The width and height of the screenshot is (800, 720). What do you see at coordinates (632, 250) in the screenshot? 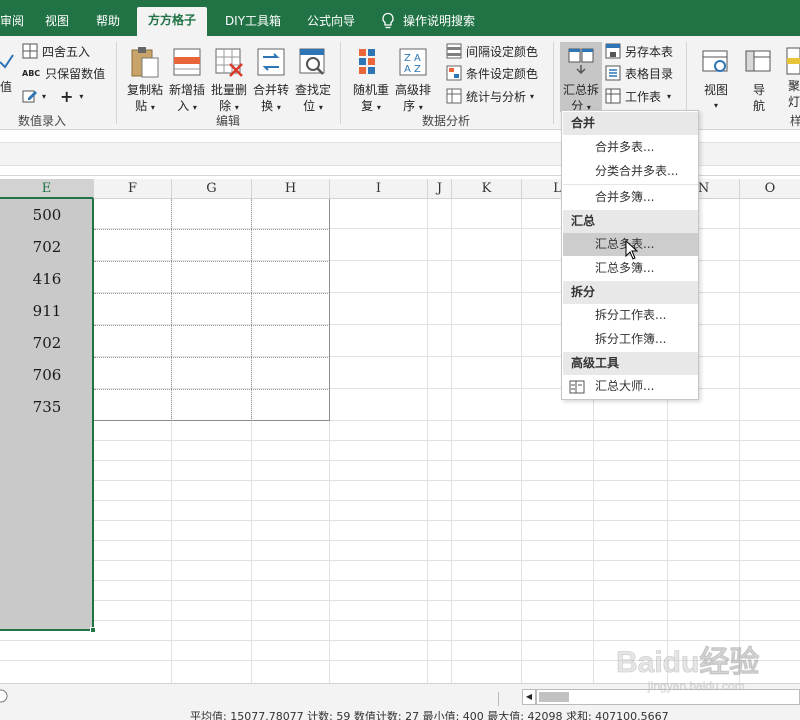
I see `mouse-cursor-icon` at bounding box center [632, 250].